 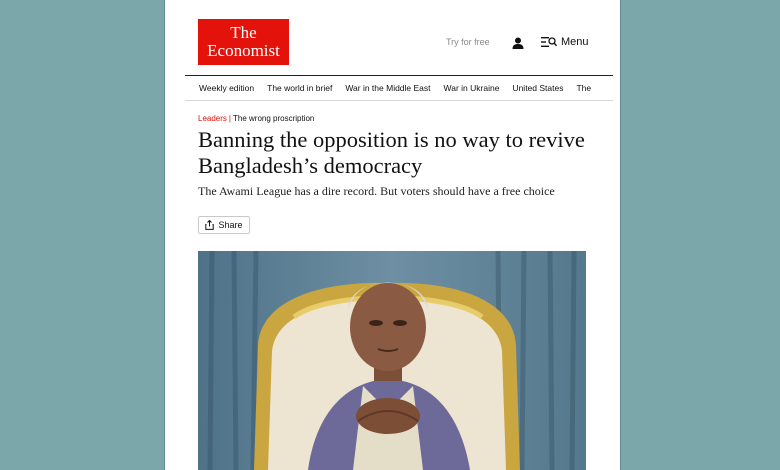 What do you see at coordinates (212, 118) in the screenshot?
I see `section-link: Leaders` at bounding box center [212, 118].